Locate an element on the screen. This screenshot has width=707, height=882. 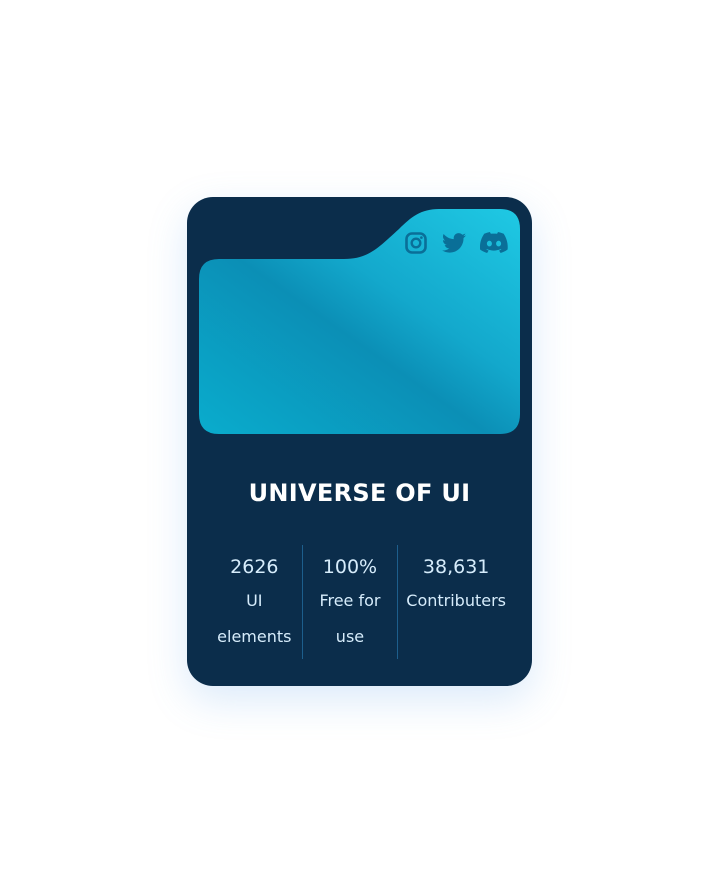
stat-ui-elements: 2626 UI elements is located at coordinates (254, 602).